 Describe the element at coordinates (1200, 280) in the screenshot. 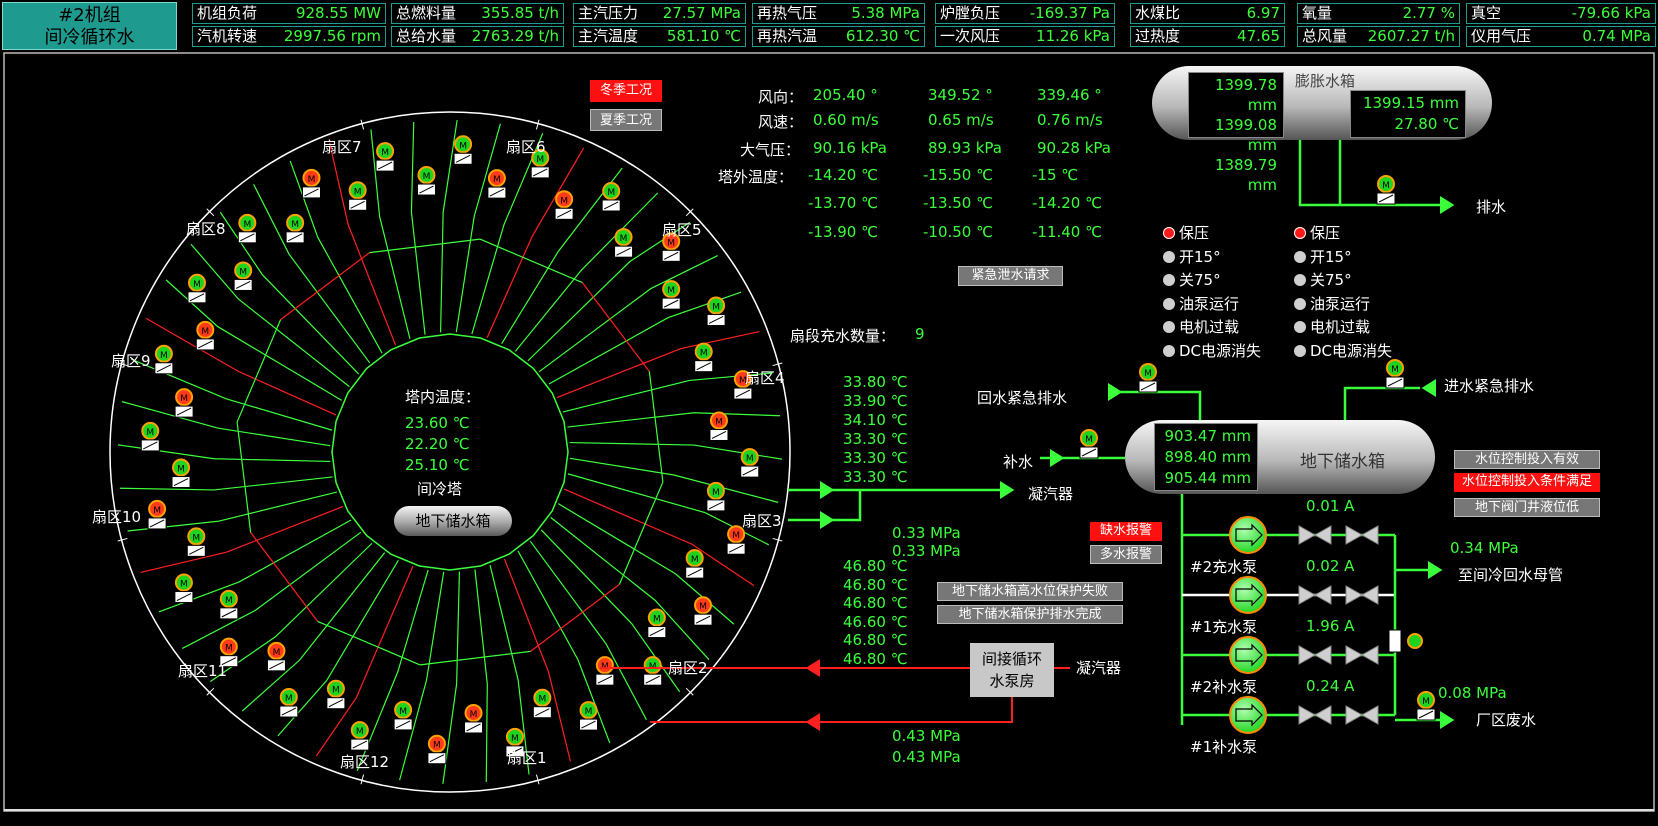

I see `status-label: 关75°` at that location.